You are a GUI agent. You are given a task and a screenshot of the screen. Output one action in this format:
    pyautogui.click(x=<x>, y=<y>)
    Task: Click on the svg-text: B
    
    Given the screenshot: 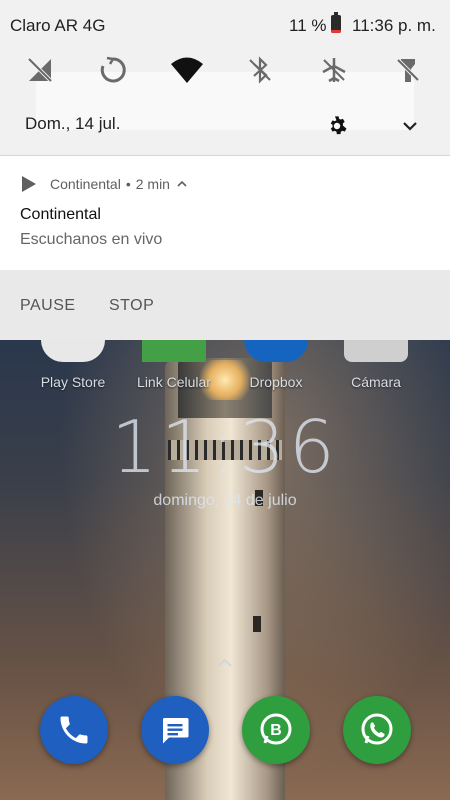 What is the action you would take?
    pyautogui.click(x=276, y=730)
    